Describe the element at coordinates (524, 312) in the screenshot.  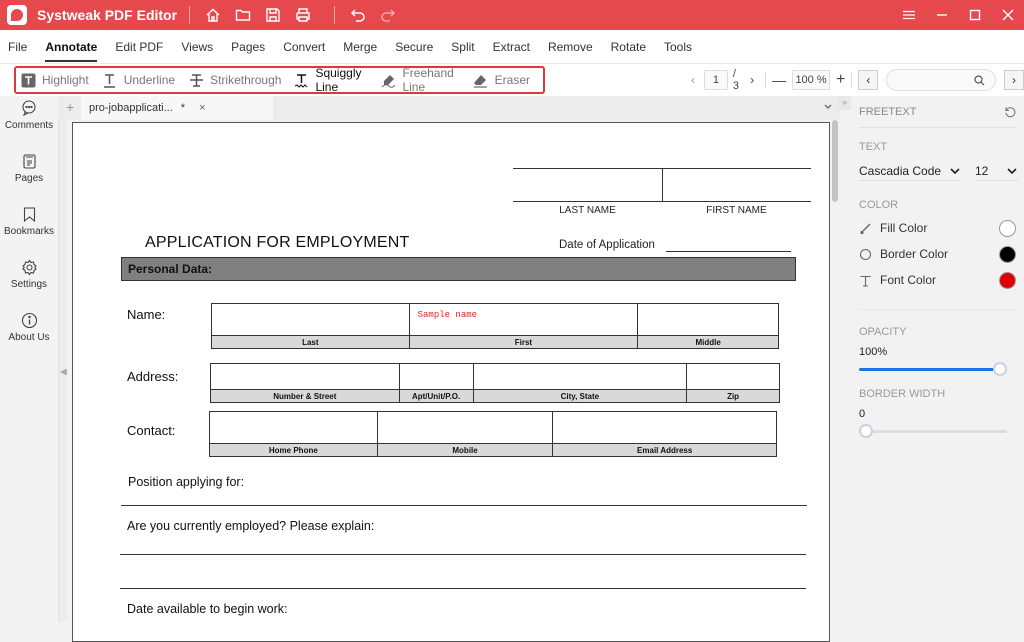
I see `freetext-annotation: Sample name` at that location.